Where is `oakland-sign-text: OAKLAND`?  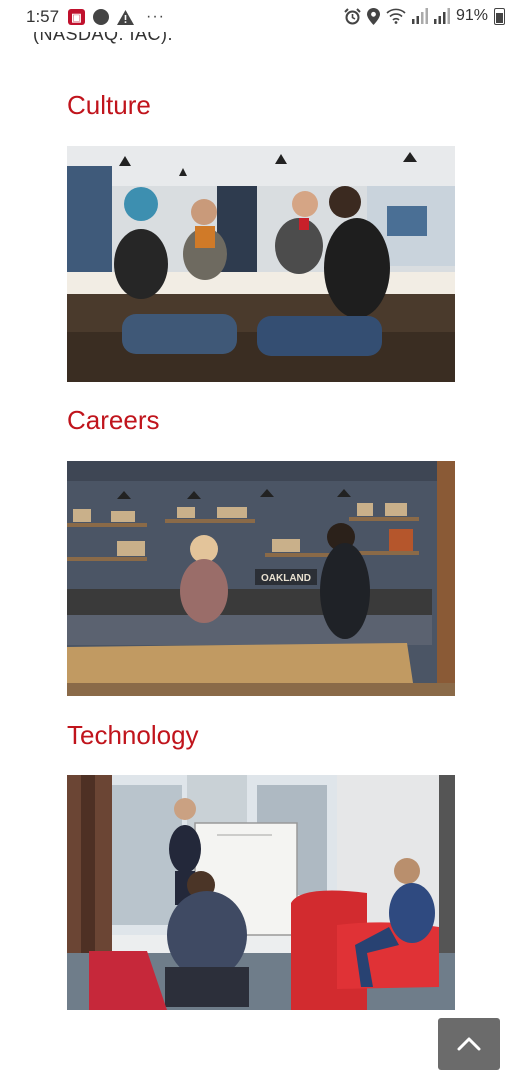
oakland-sign-text: OAKLAND is located at coordinates (286, 578).